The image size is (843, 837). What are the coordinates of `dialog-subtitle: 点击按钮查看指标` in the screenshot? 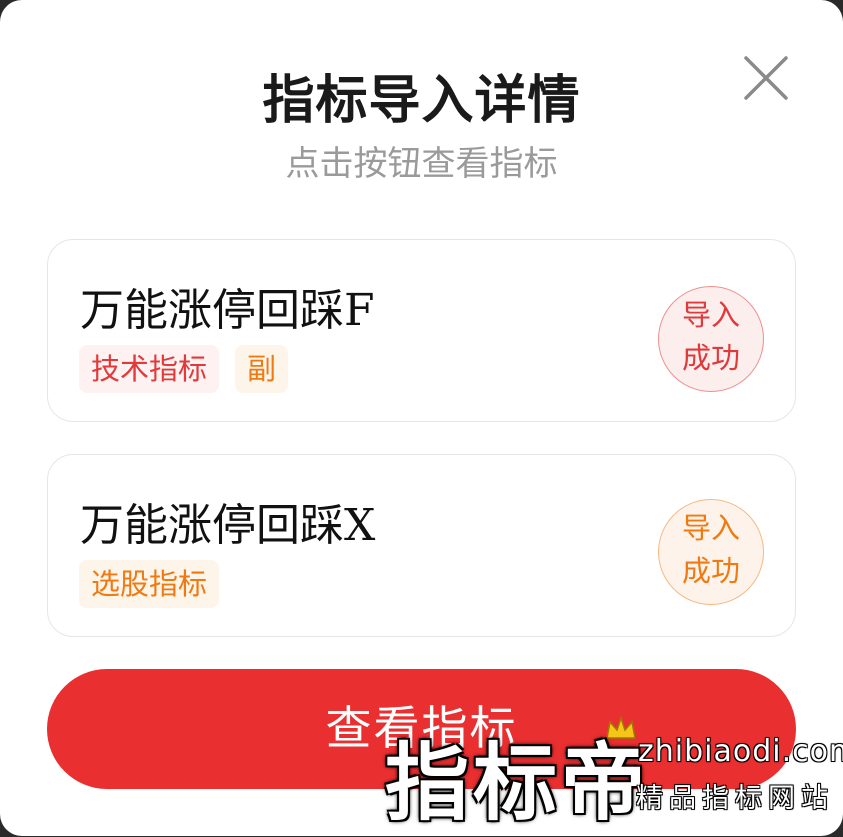 It's located at (421, 164).